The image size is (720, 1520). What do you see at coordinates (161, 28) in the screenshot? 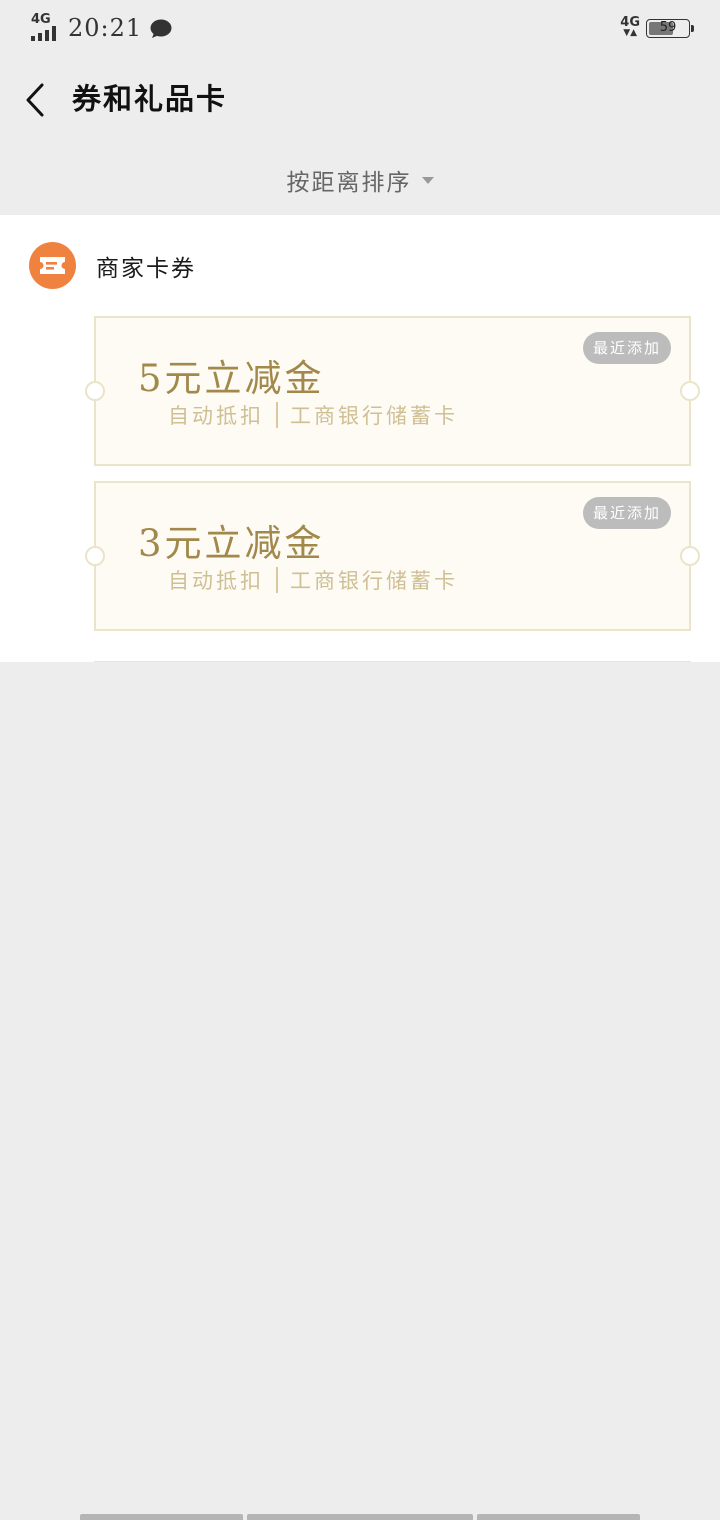
I see `message-bubble-icon` at bounding box center [161, 28].